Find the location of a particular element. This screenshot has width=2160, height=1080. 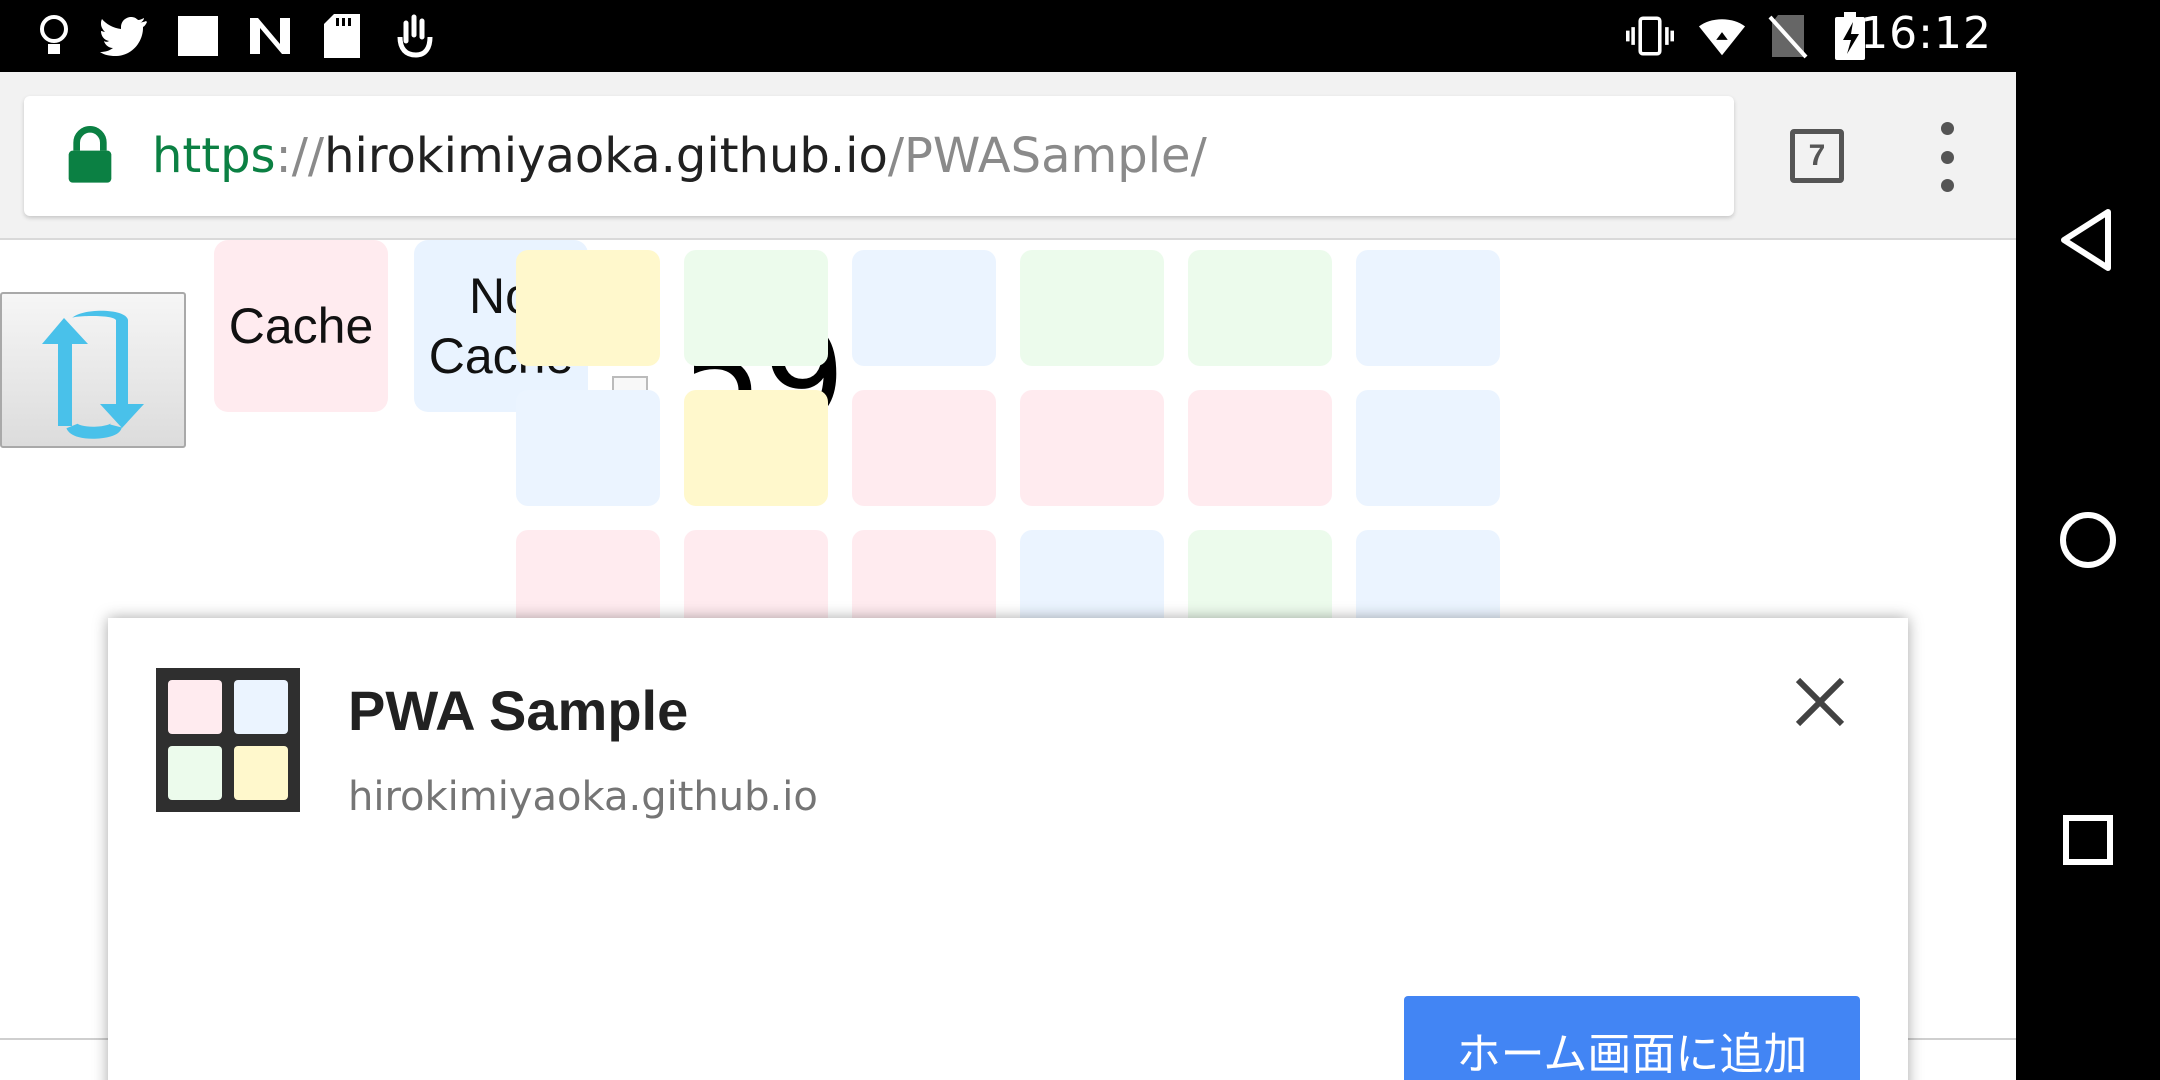

cache-button: Cache is located at coordinates (301, 326).